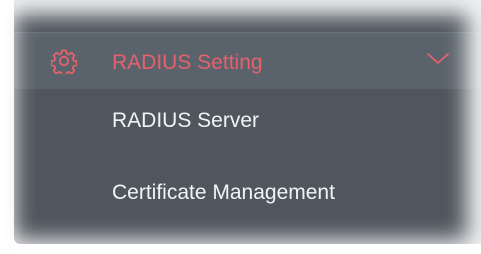 This screenshot has width=481, height=254. What do you see at coordinates (438, 59) in the screenshot?
I see `chevron-down-icon` at bounding box center [438, 59].